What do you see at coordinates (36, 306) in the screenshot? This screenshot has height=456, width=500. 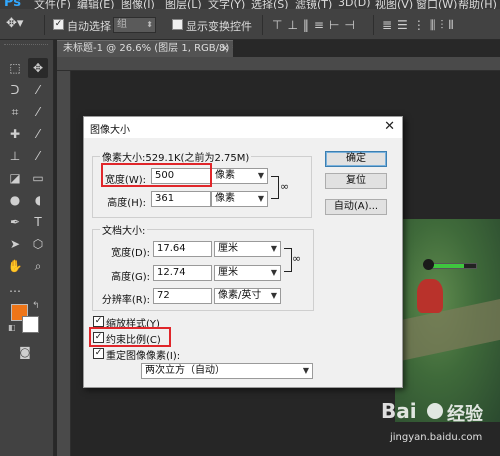 I see `swap-colors-icon: ↰` at bounding box center [36, 306].